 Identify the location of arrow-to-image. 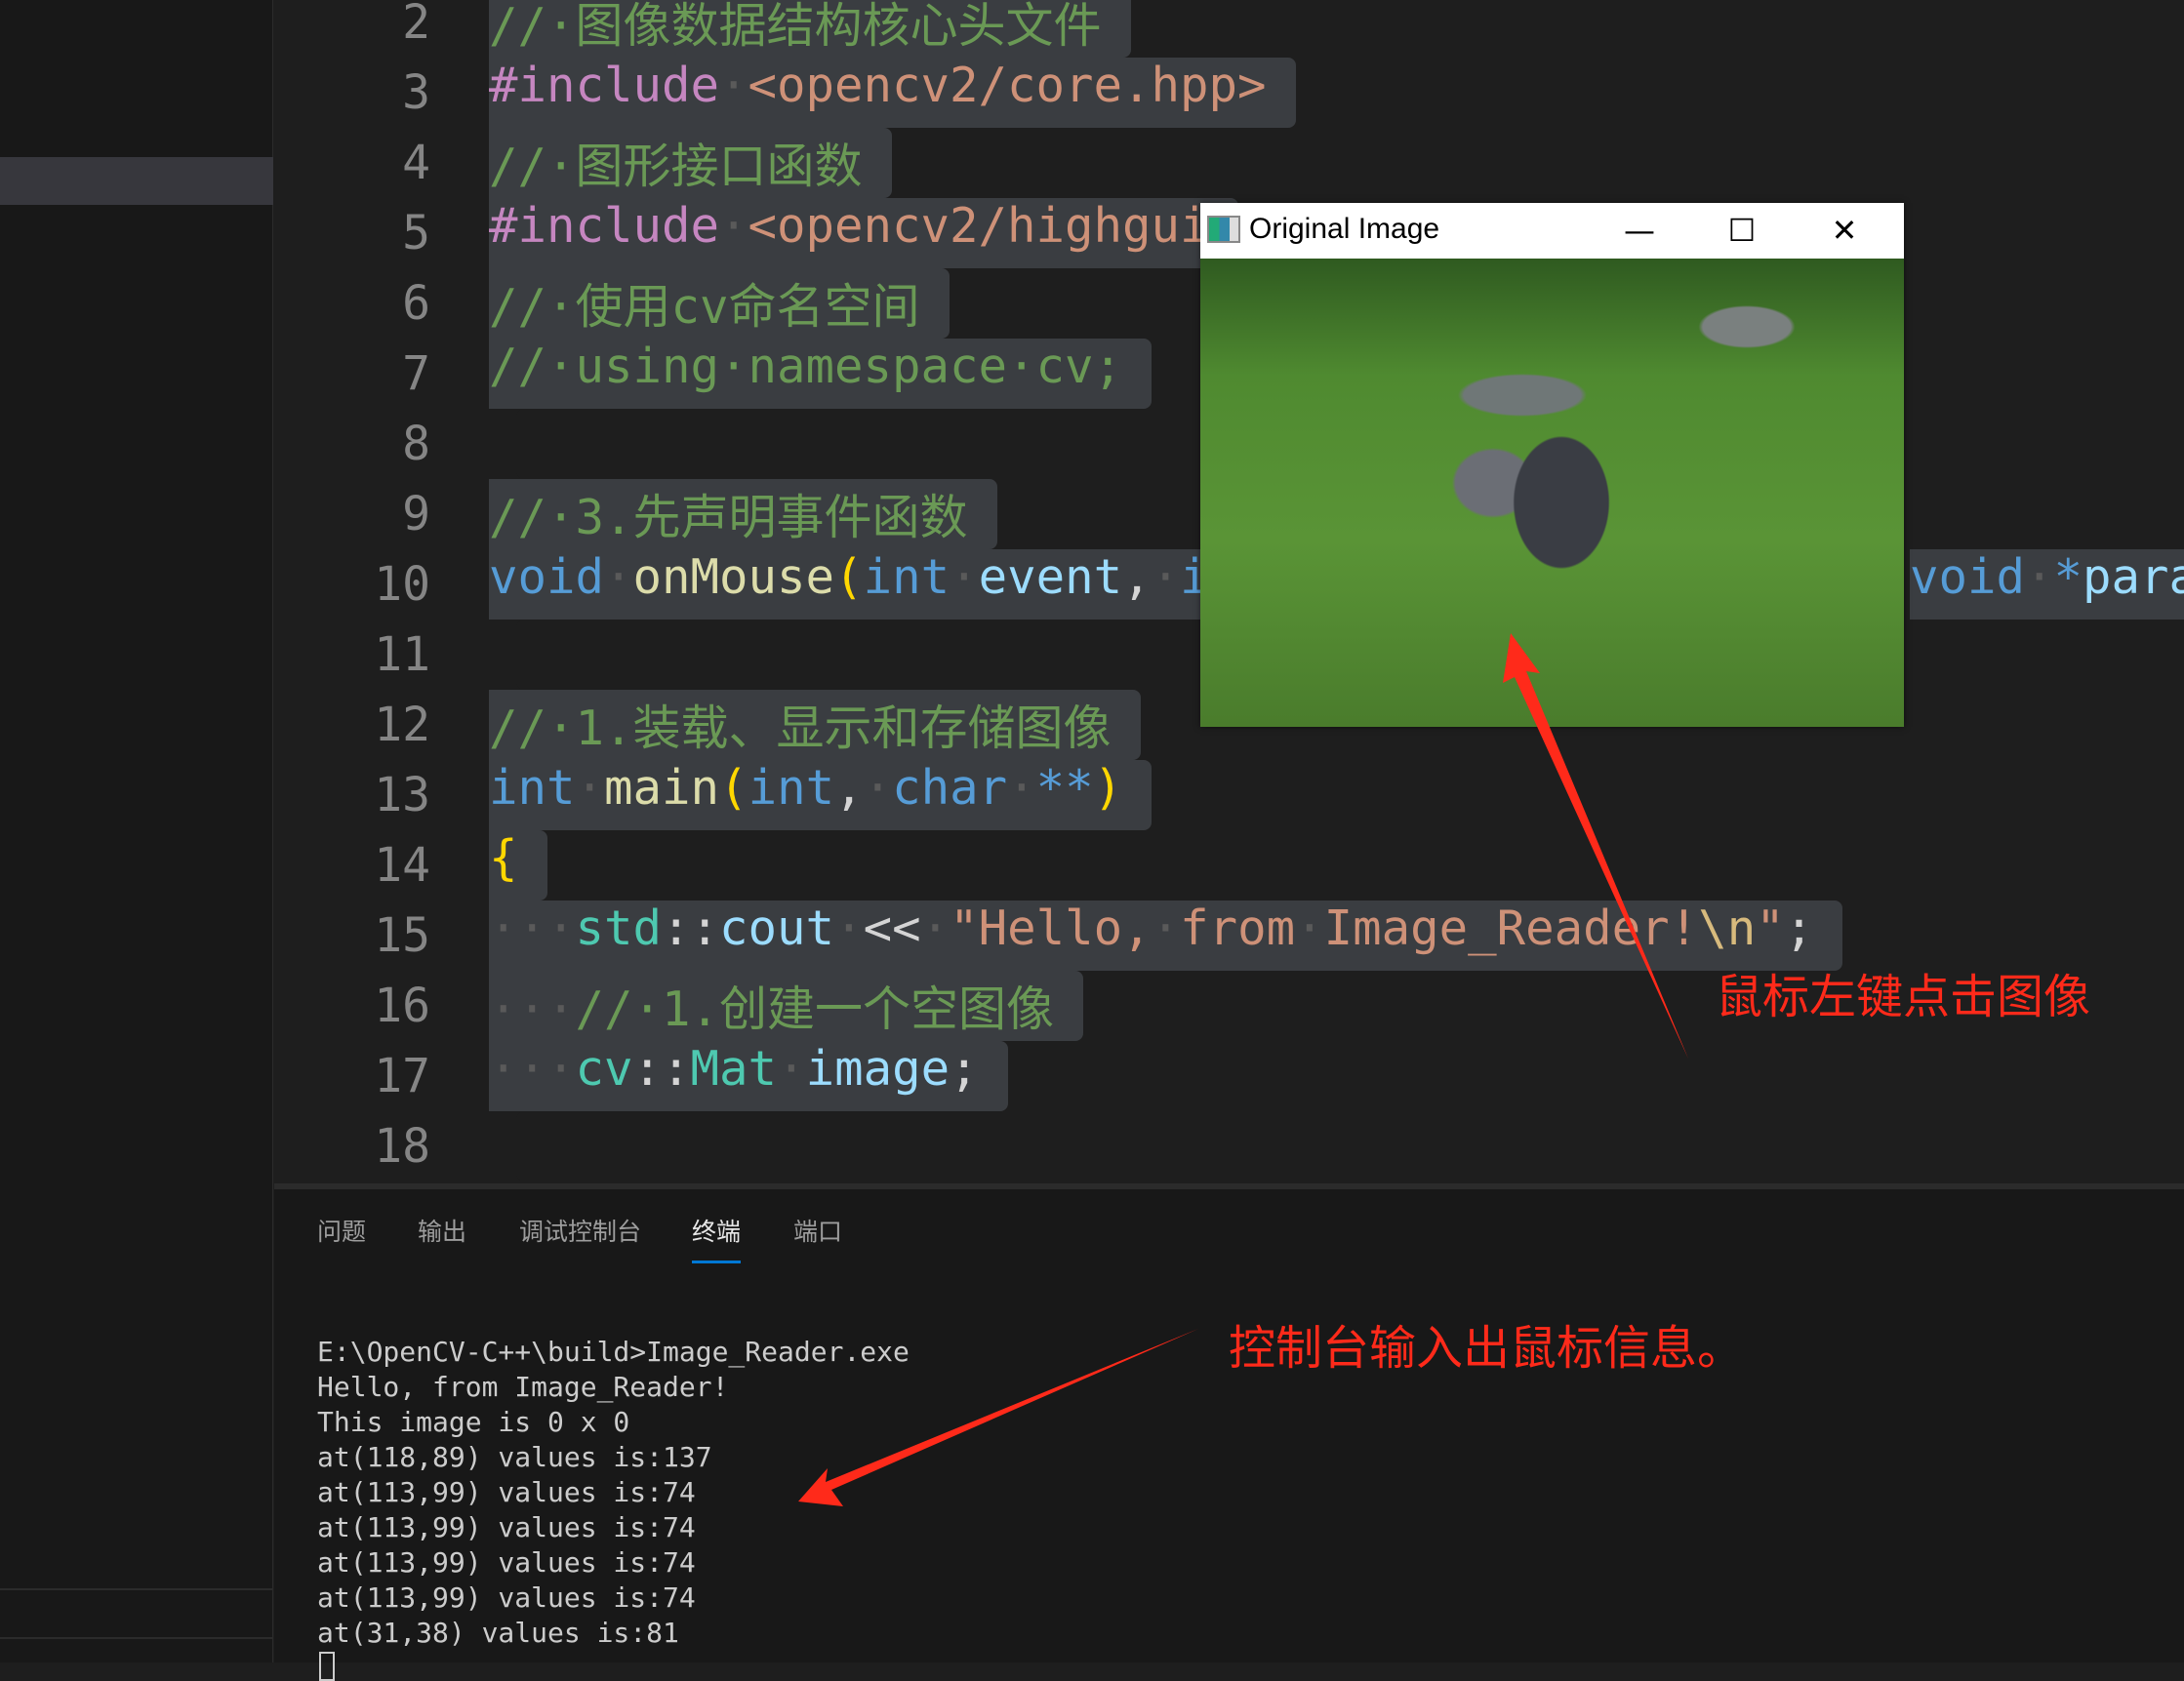
(1595, 846).